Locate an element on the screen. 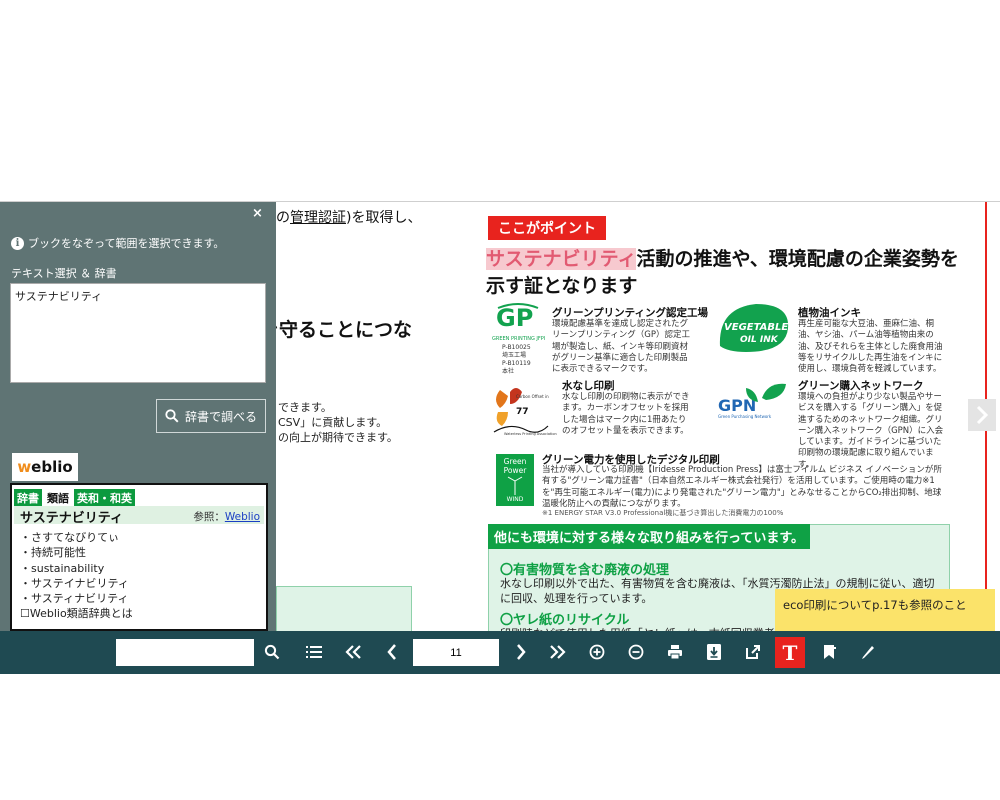  headline-highlight: サステナビリティ is located at coordinates (561, 259).